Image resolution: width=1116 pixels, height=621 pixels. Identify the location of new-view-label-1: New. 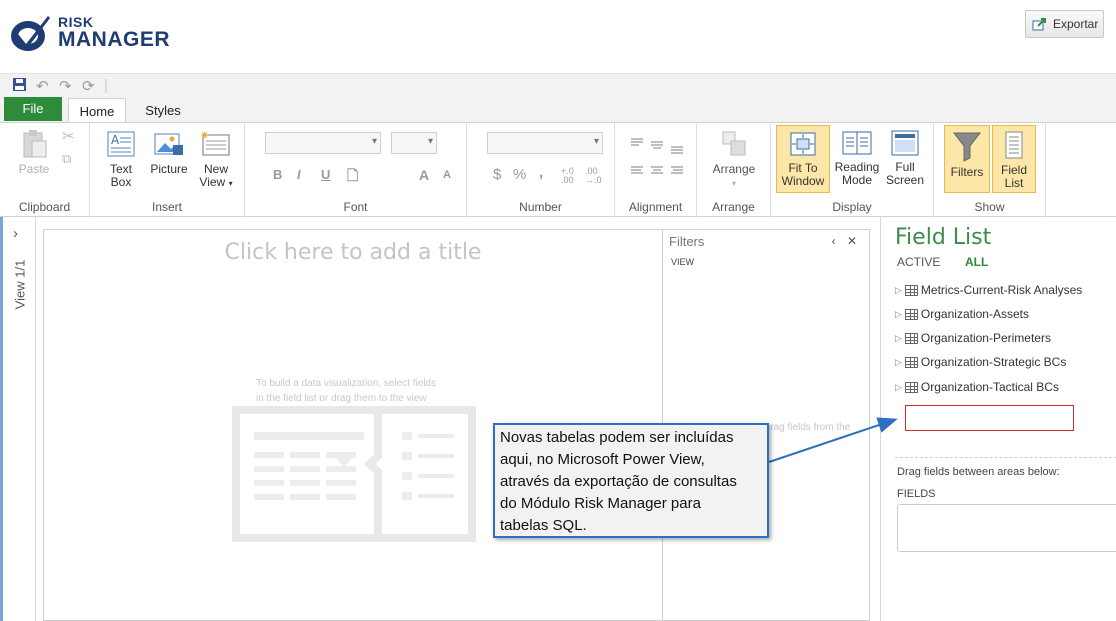
(215, 169).